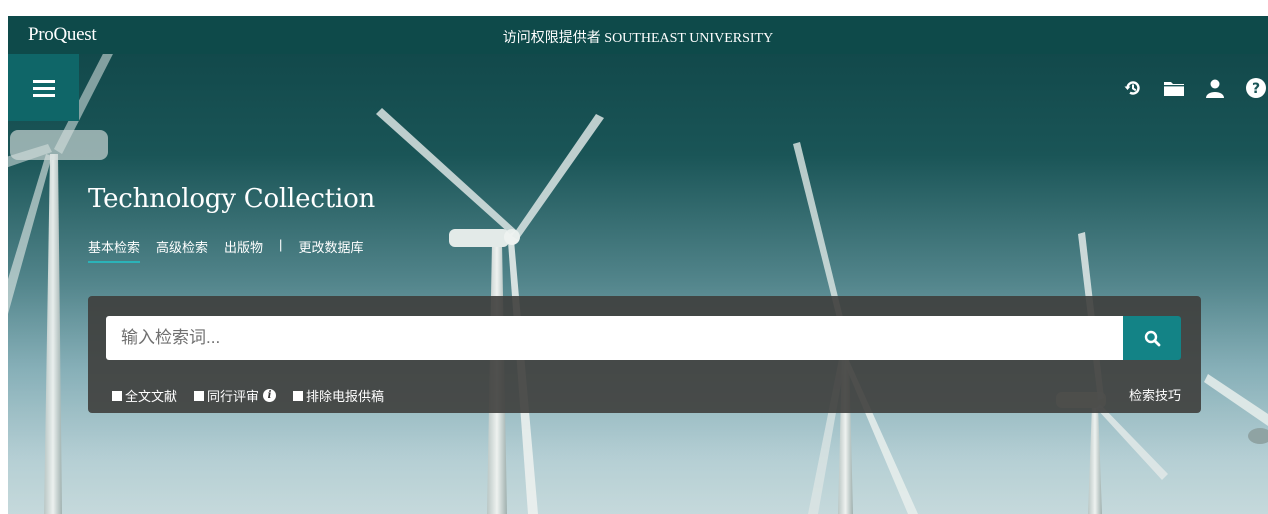 This screenshot has height=514, width=1268. I want to click on peer-reviewed-option: 同行评审 i, so click(235, 395).